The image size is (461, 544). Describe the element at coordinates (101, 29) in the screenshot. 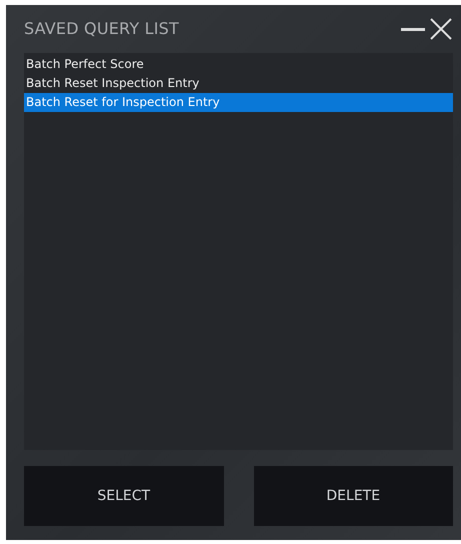

I see `window-title: SAVED QUERY LIST` at that location.